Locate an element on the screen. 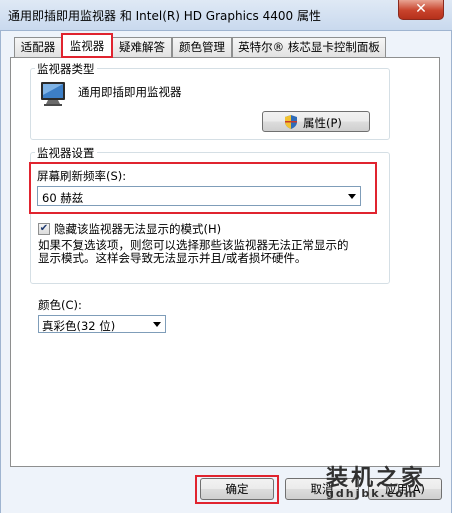 The height and width of the screenshot is (513, 452). tab-adapter: 适配器 is located at coordinates (38, 47).